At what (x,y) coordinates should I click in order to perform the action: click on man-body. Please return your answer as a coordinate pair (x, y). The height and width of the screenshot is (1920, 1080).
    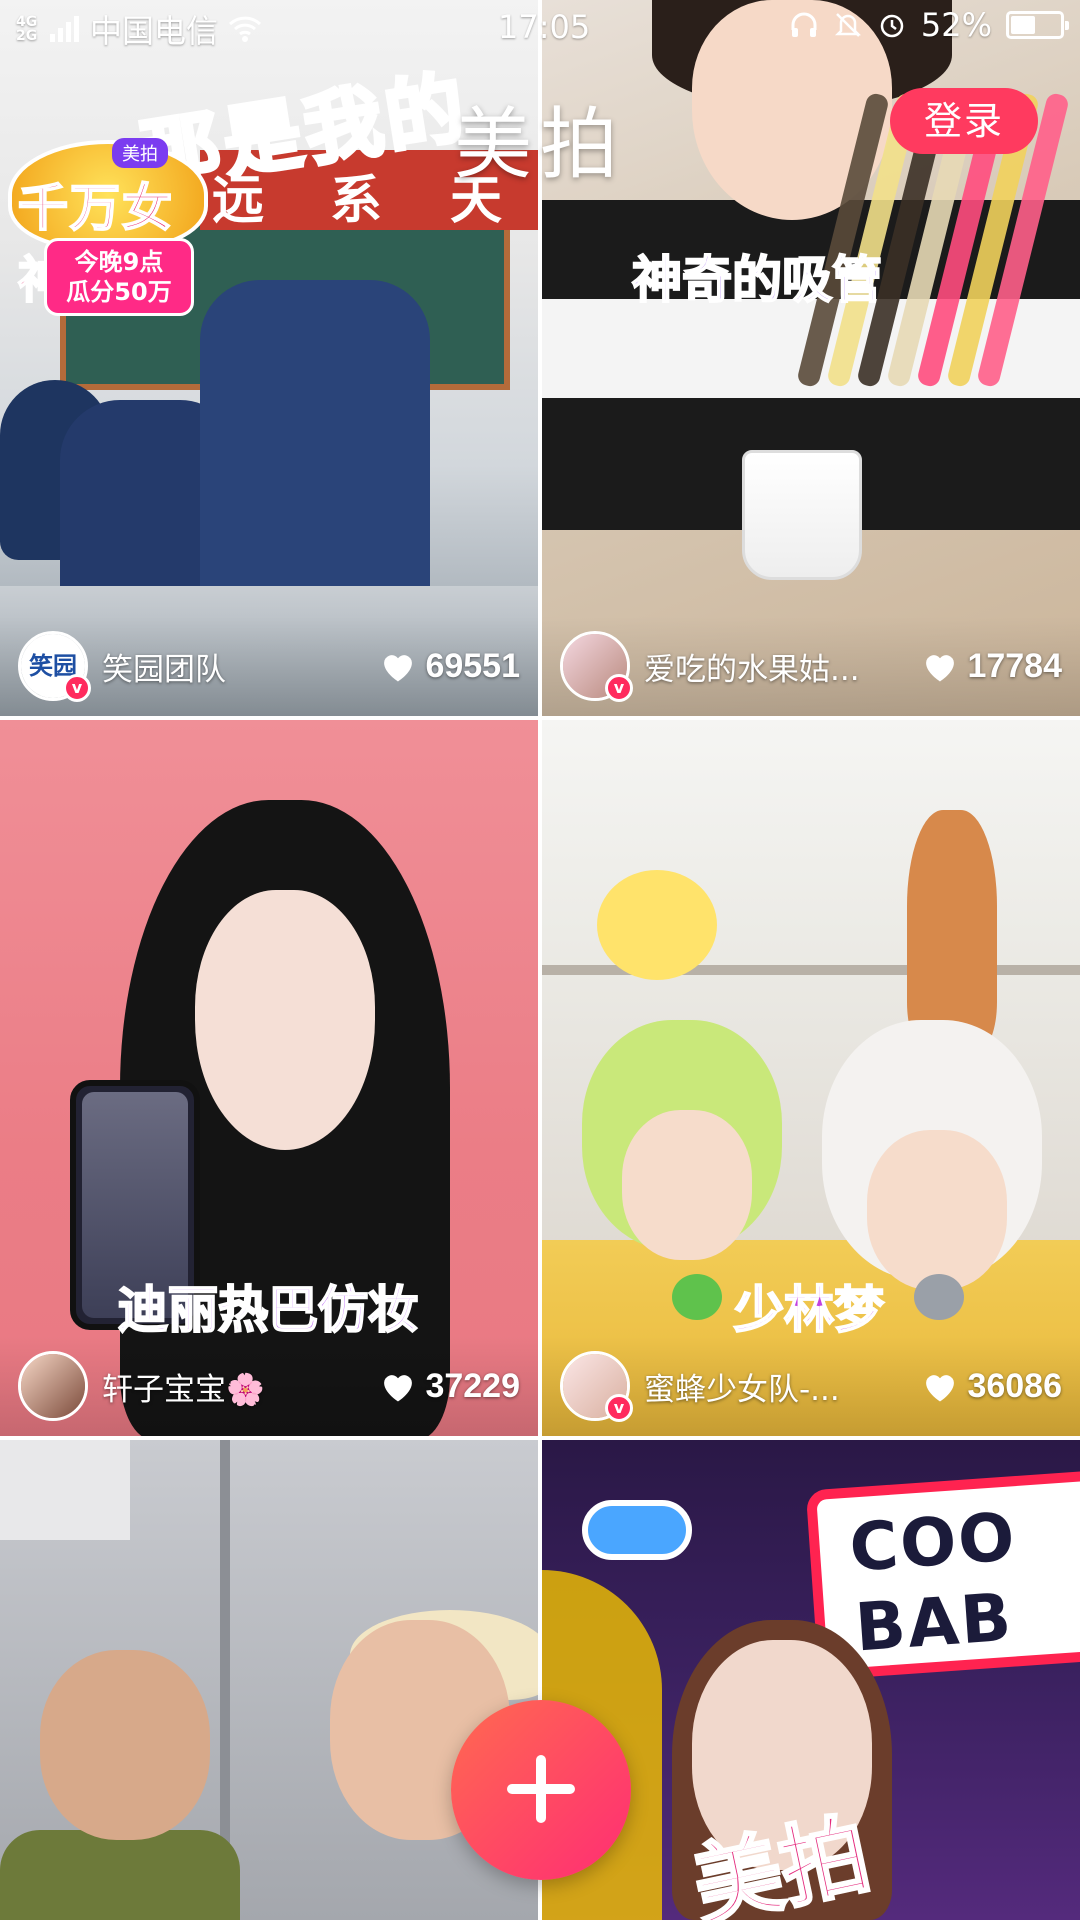
    Looking at the image, I should click on (120, 1875).